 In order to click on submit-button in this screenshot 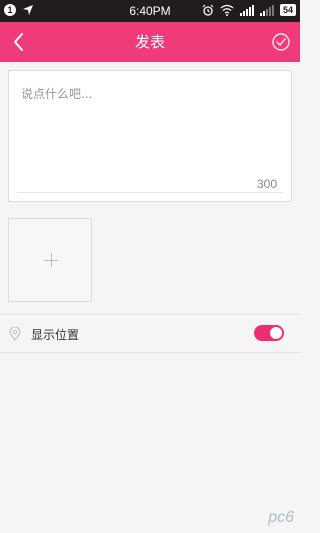, I will do `click(281, 42)`.